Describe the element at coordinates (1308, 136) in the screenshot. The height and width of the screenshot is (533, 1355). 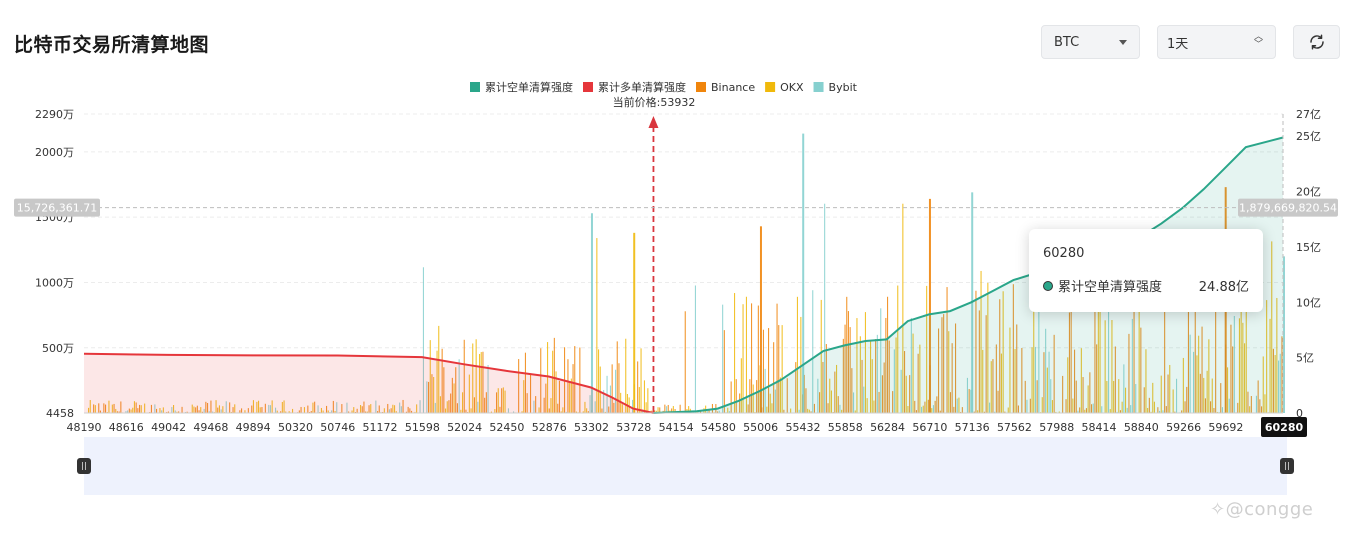
I see `y-right-tick-label: 25亿` at that location.